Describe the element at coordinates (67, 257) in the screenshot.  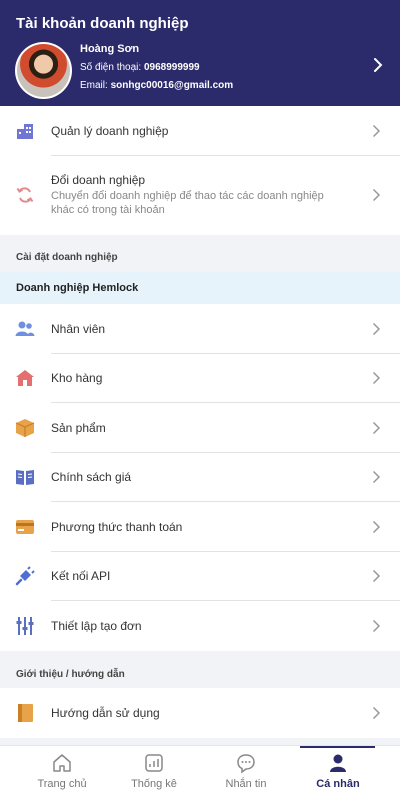
I see `settings-section-title: Cài đặt doanh nghiệp` at that location.